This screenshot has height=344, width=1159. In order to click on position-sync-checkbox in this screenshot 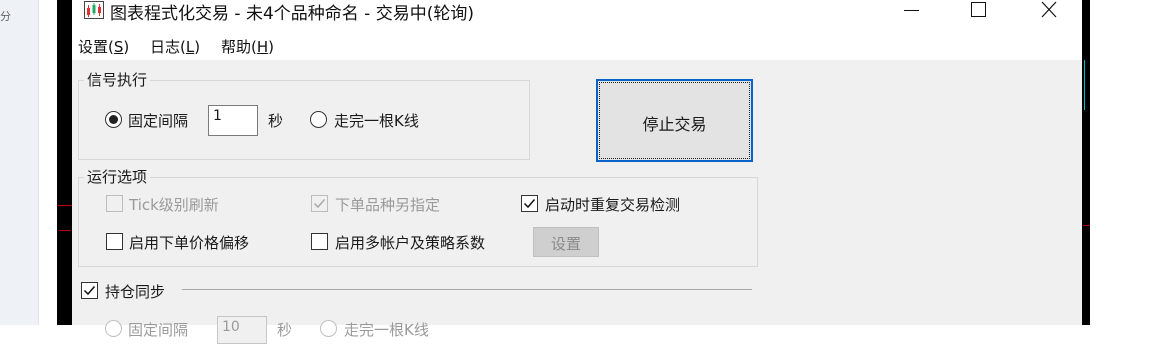, I will do `click(89, 290)`.